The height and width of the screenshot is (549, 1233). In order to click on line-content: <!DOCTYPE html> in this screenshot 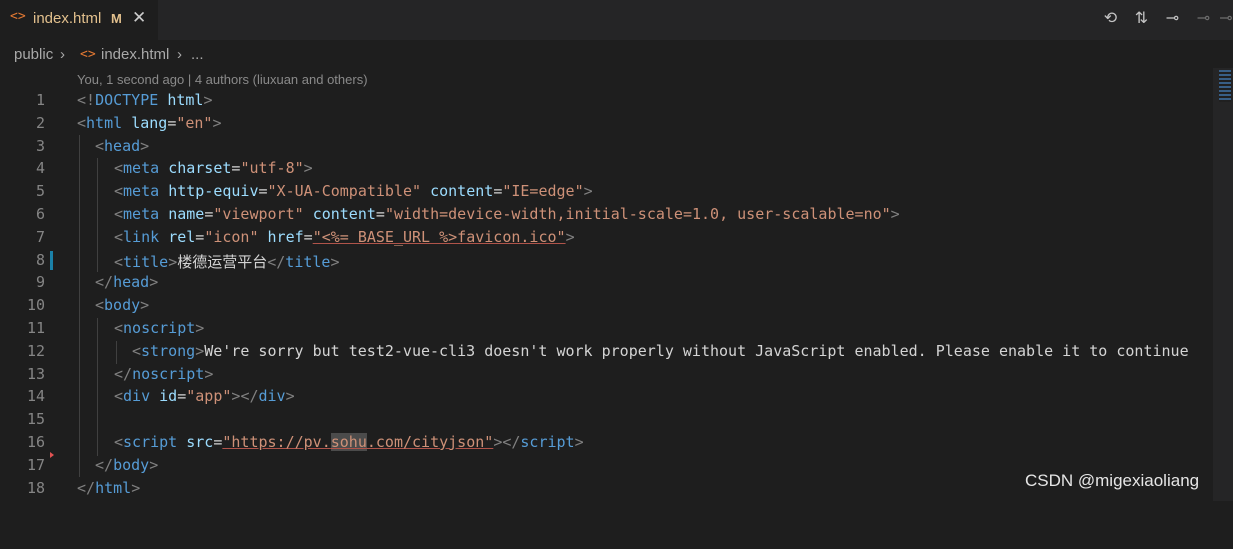, I will do `click(144, 100)`.